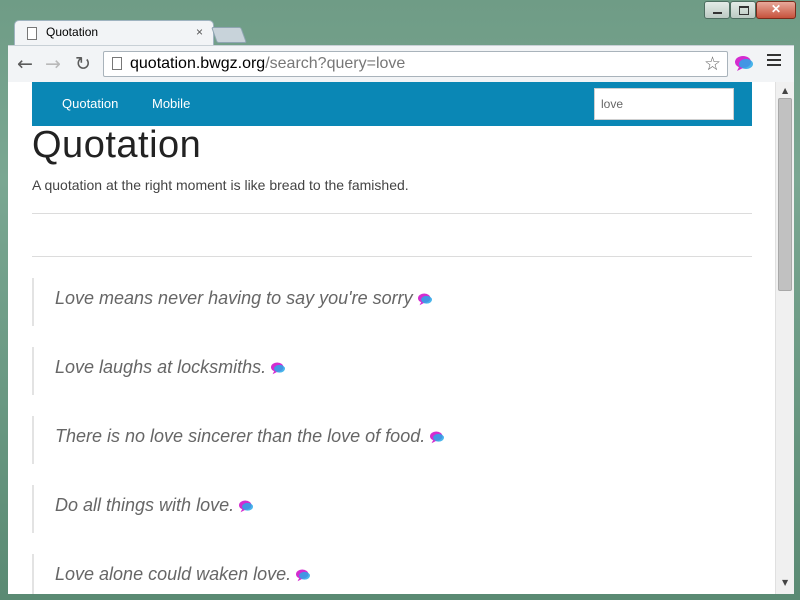 This screenshot has width=800, height=600. Describe the element at coordinates (774, 60) in the screenshot. I see `menu-icon` at that location.